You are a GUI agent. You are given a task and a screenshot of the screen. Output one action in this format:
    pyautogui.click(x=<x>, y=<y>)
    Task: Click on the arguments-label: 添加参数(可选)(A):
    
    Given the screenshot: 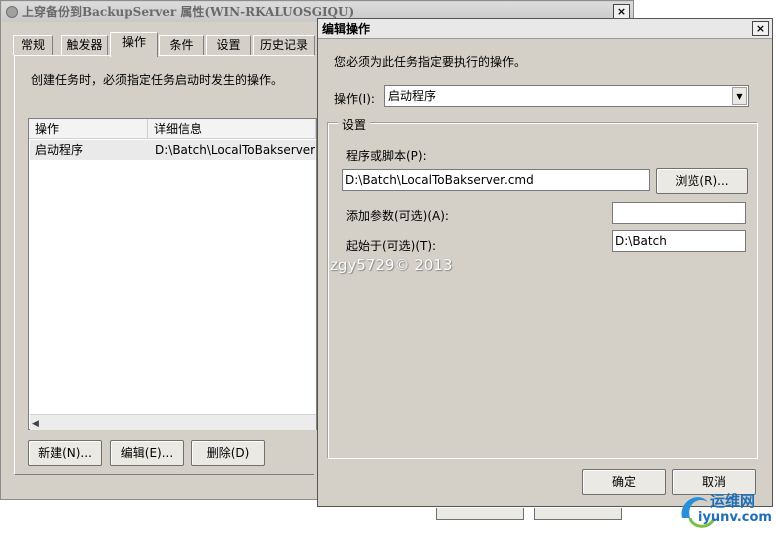 What is the action you would take?
    pyautogui.click(x=397, y=216)
    